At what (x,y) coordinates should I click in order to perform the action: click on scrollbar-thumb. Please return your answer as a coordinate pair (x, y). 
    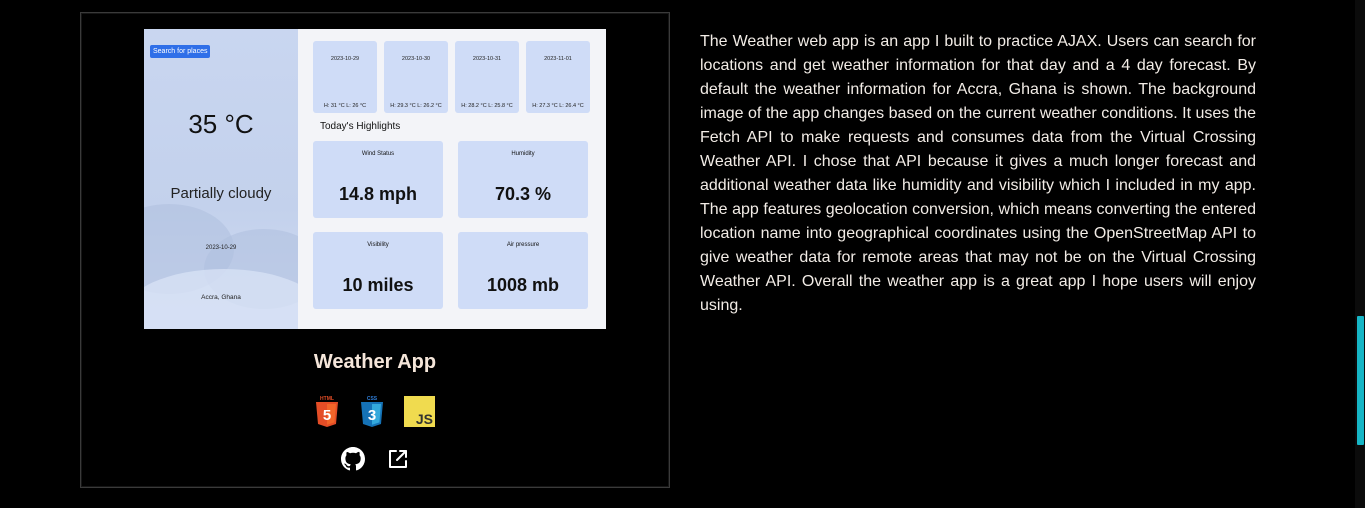
    Looking at the image, I should click on (1360, 380).